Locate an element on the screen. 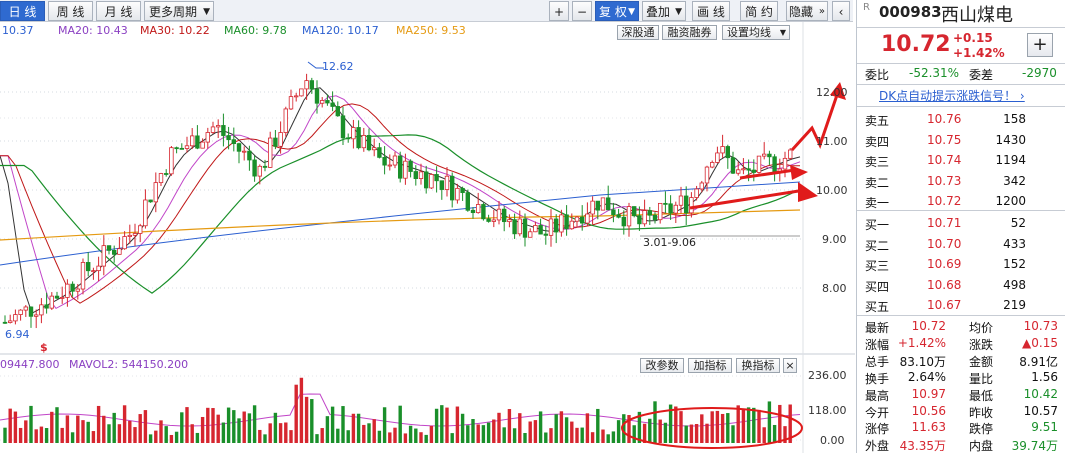 This screenshot has width=1065, height=453. signal-link: DK点自动提示涨跌信号！ › is located at coordinates (952, 95).